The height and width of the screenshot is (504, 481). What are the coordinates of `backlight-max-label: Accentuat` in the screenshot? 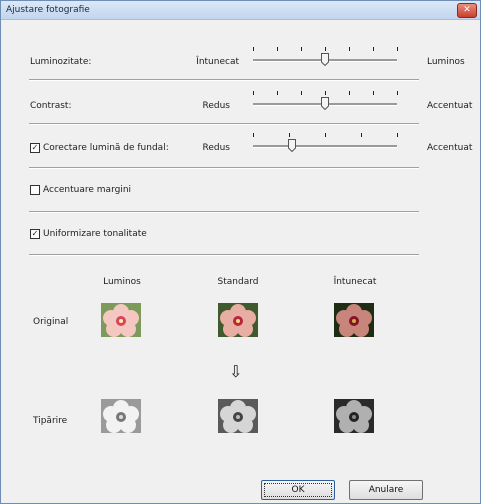 It's located at (450, 148).